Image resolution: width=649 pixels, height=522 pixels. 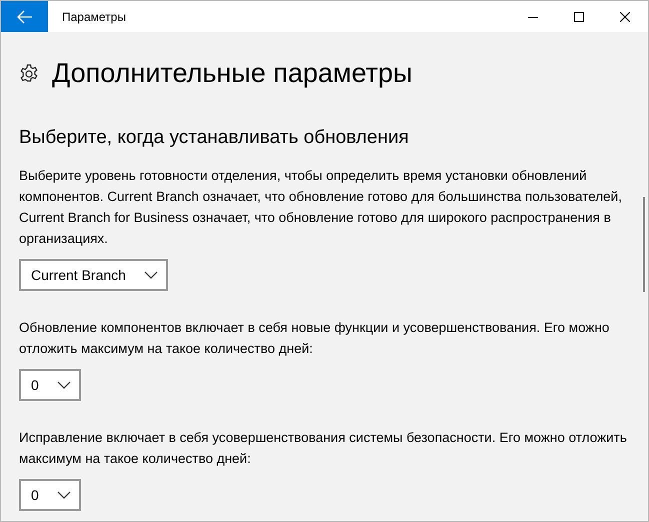 I want to click on maximize-icon, so click(x=579, y=17).